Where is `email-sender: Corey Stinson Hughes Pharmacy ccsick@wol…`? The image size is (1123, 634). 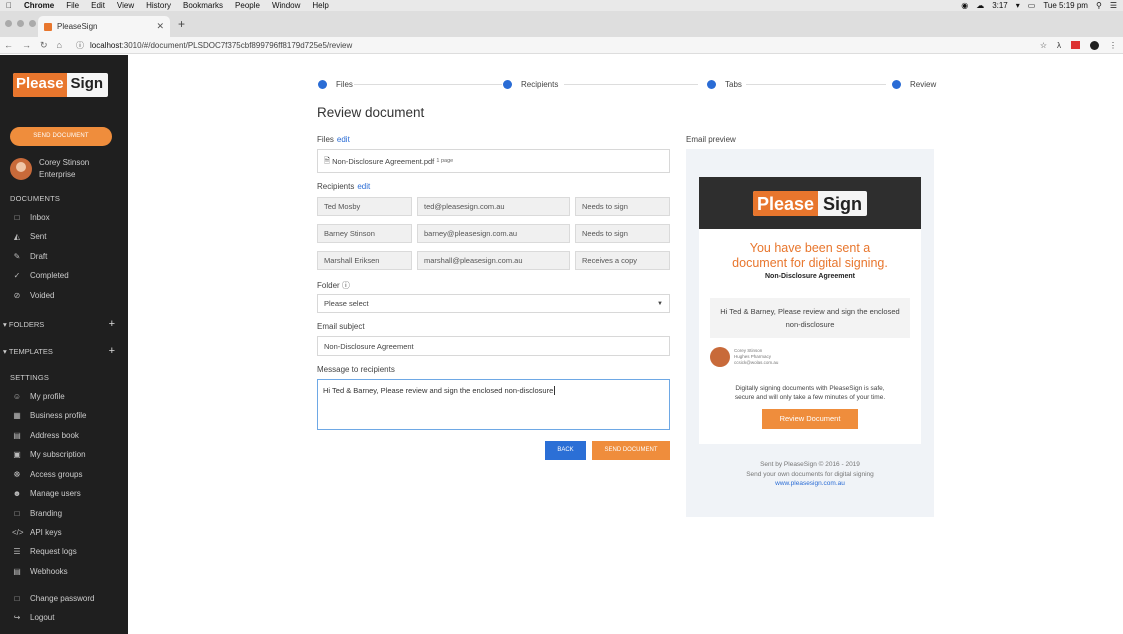 email-sender: Corey Stinson Hughes Pharmacy ccsick@wol… is located at coordinates (815, 357).